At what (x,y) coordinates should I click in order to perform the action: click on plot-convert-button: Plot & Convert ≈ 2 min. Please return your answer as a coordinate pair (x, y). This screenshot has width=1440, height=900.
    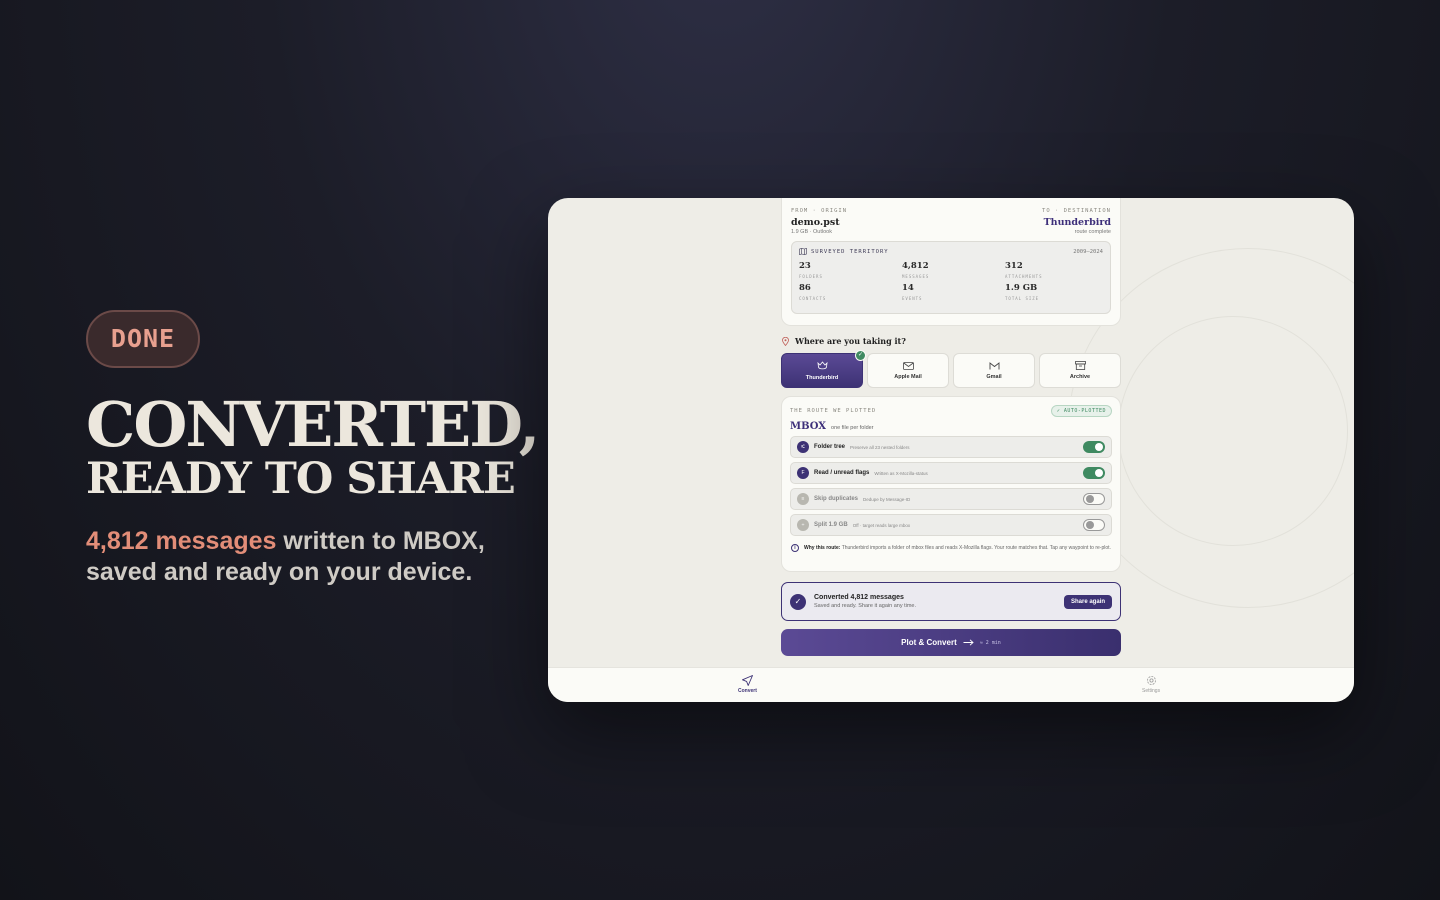
    Looking at the image, I should click on (951, 642).